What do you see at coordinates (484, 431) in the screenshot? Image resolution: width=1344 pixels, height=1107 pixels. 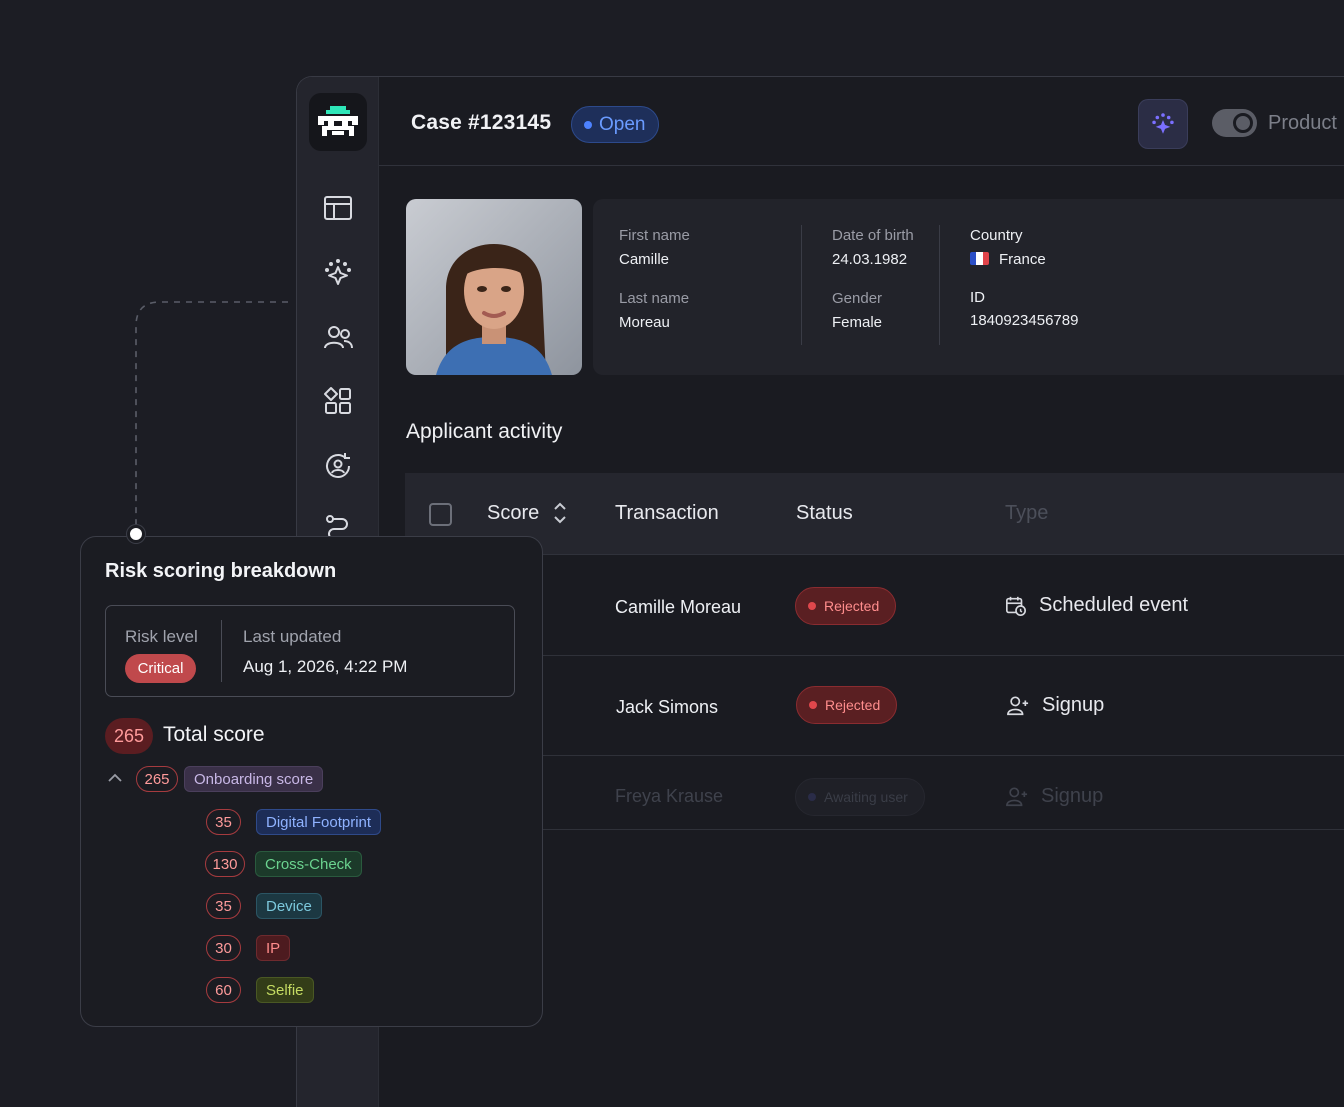 I see `applicant-activity-title: Applicant activity` at bounding box center [484, 431].